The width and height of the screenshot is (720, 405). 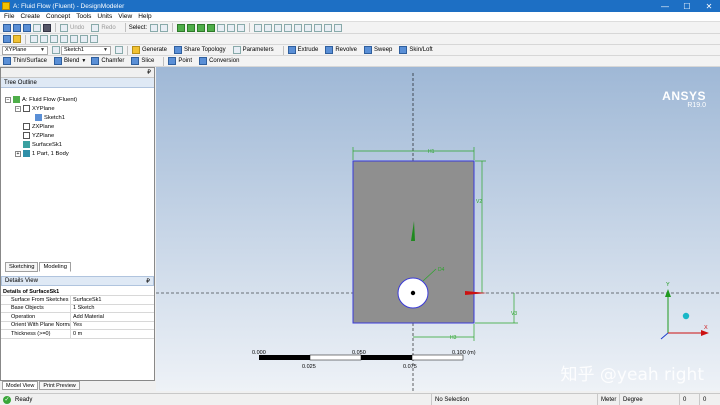 I want to click on previous-view-icon, so click(x=318, y=27).